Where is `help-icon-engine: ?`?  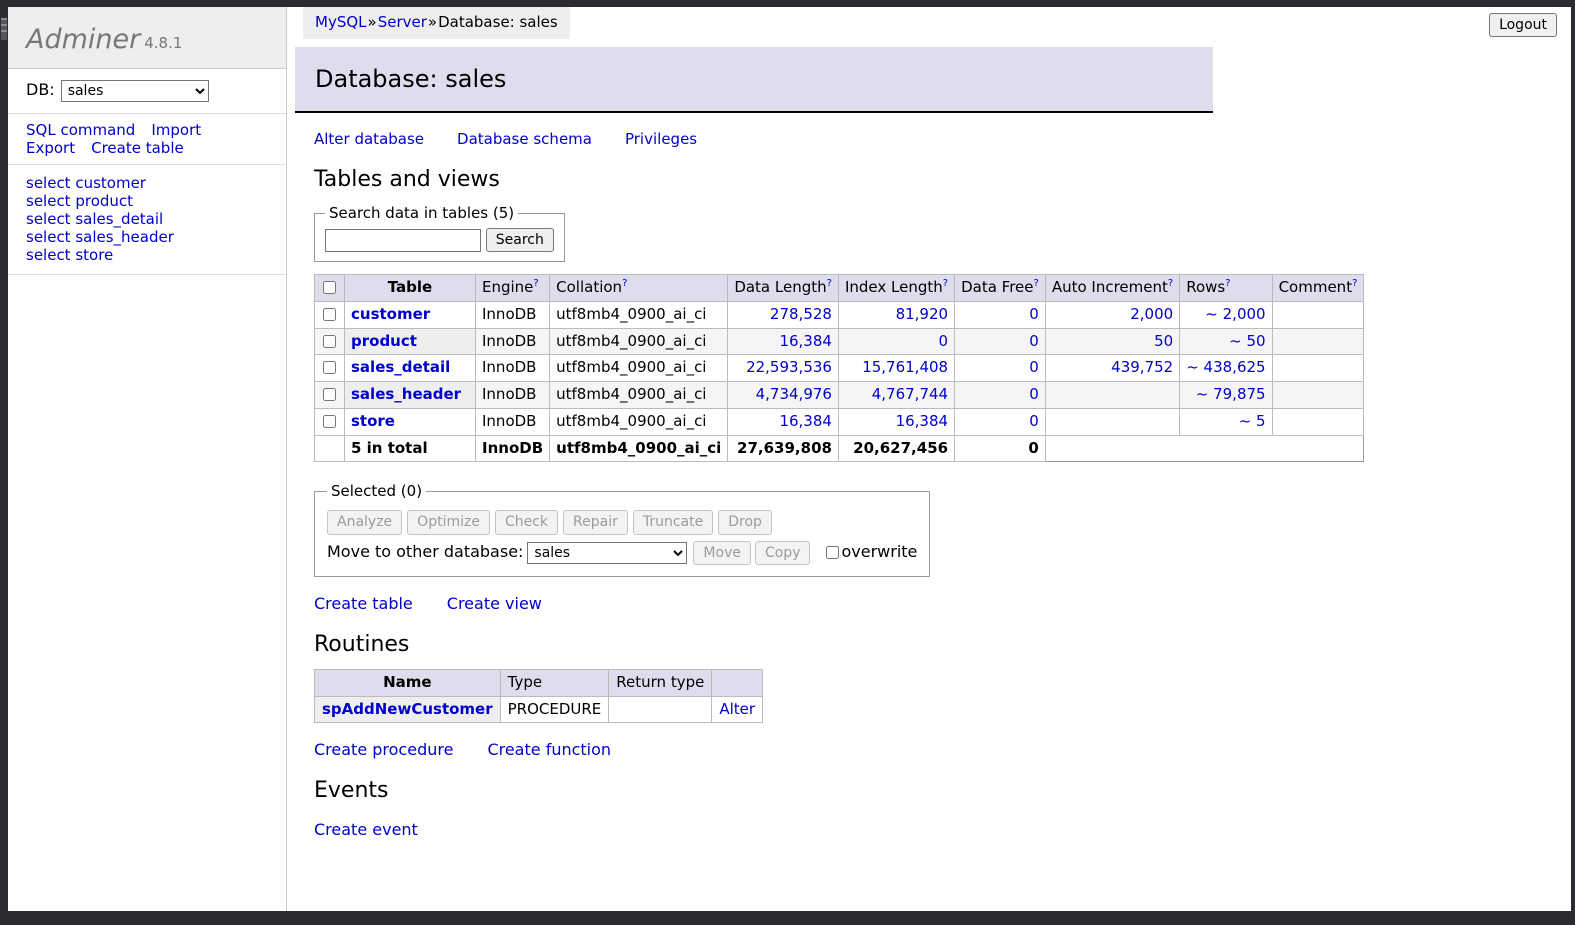 help-icon-engine: ? is located at coordinates (535, 283).